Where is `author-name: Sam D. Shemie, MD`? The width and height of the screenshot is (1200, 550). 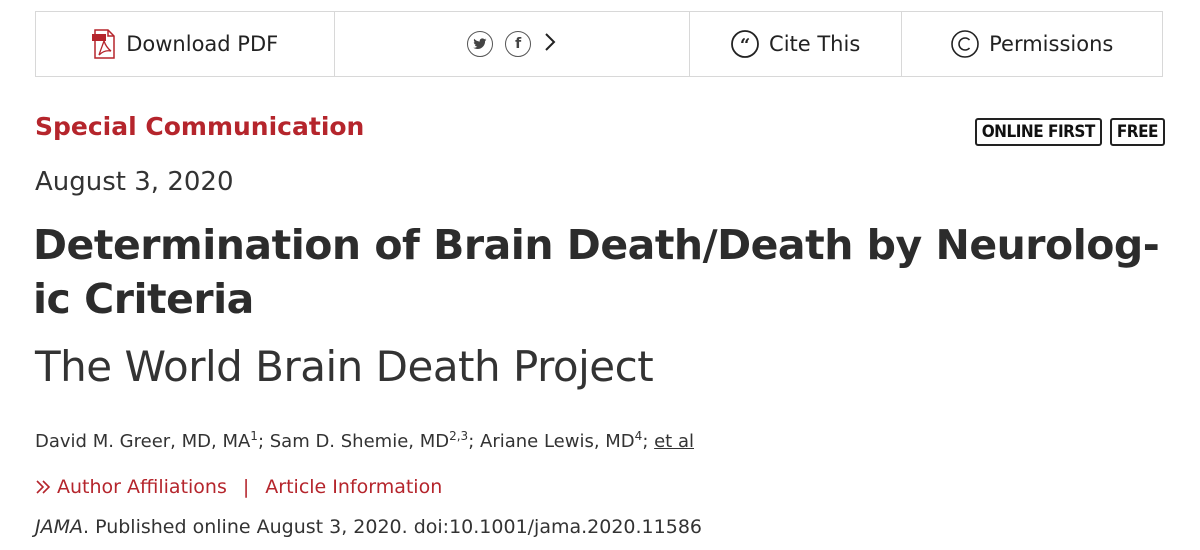 author-name: Sam D. Shemie, MD is located at coordinates (359, 441).